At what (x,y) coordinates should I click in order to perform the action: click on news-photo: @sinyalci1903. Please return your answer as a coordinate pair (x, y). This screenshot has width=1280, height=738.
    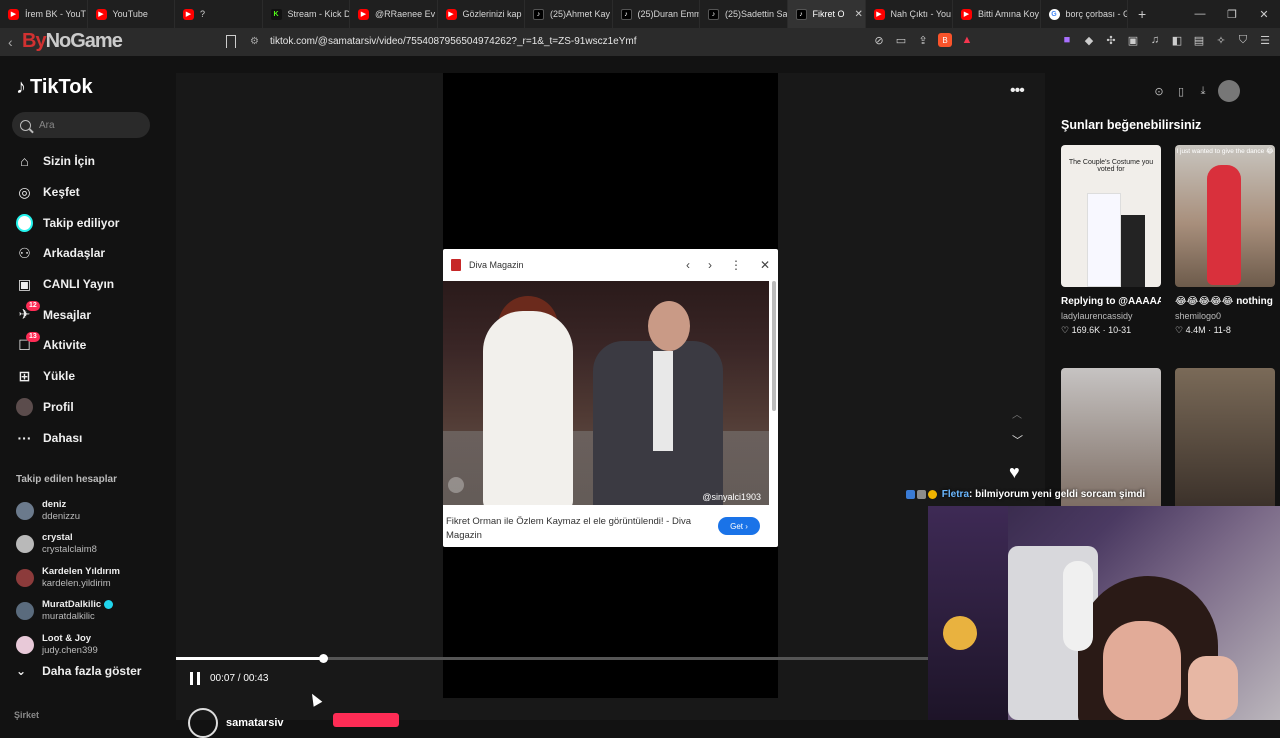
    Looking at the image, I should click on (606, 393).